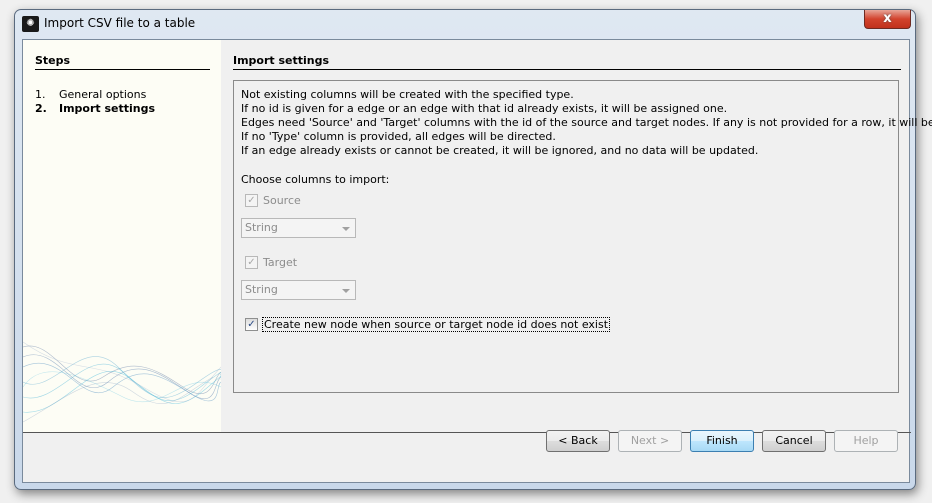  I want to click on target-label: Target, so click(280, 262).